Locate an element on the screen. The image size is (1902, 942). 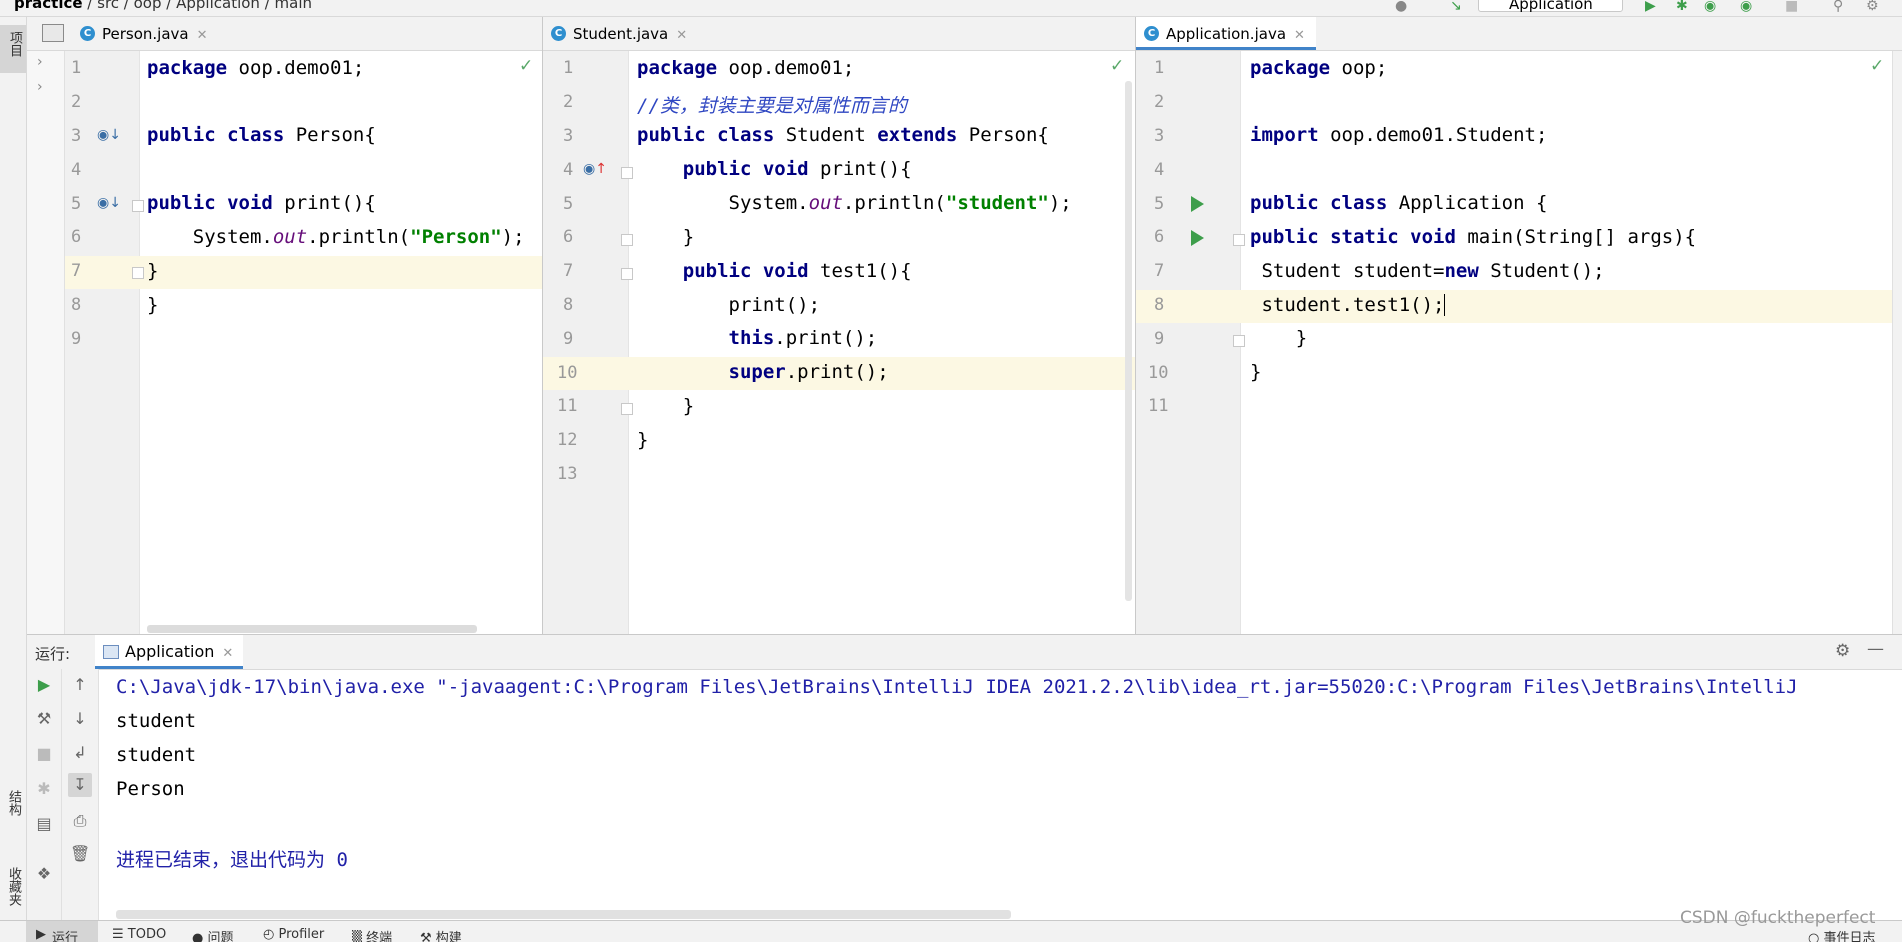
console-icon is located at coordinates (111, 652).